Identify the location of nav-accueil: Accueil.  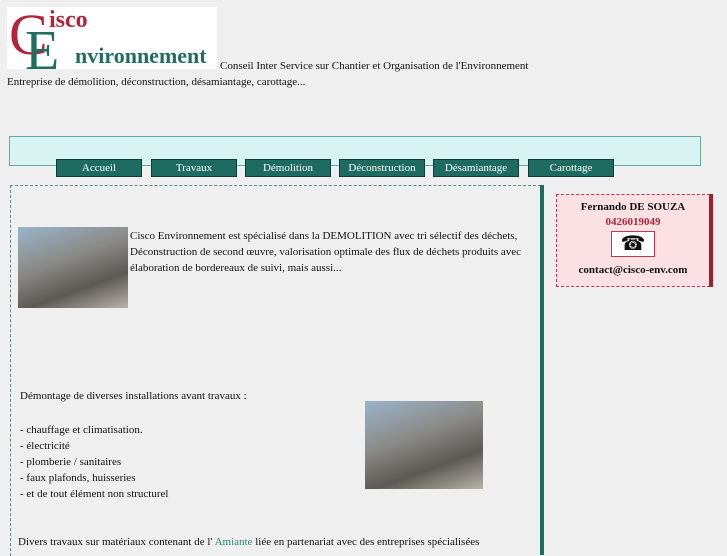
(99, 168).